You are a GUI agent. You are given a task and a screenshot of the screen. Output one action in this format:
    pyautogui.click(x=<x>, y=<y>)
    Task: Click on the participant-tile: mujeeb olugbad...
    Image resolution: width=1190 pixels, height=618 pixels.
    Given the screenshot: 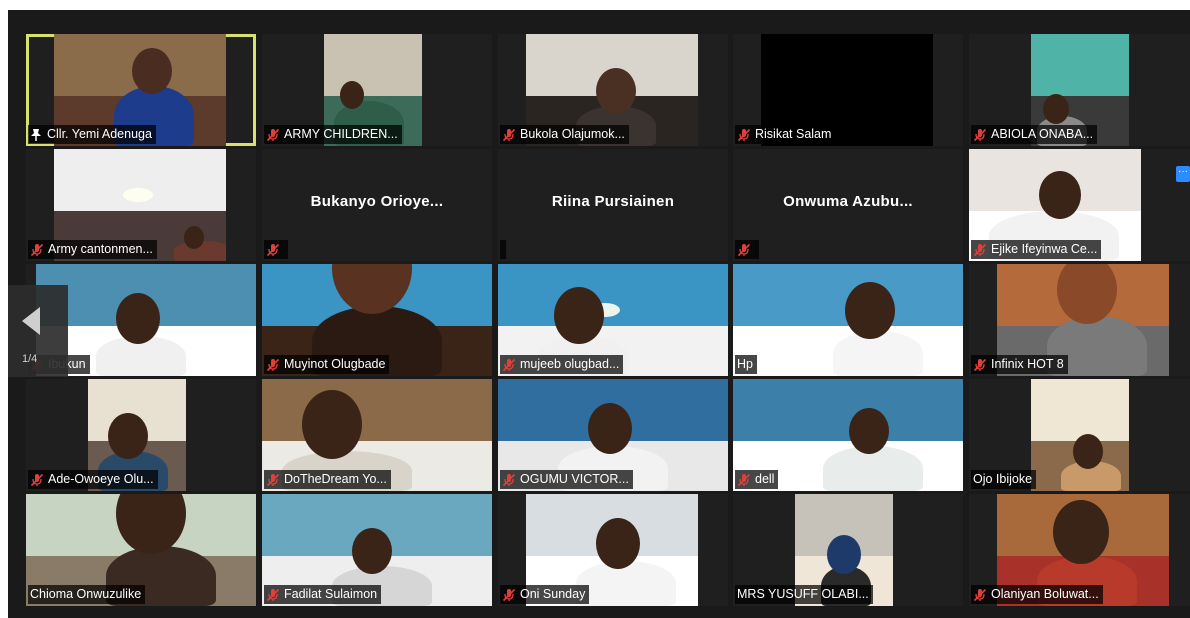 What is the action you would take?
    pyautogui.click(x=613, y=320)
    